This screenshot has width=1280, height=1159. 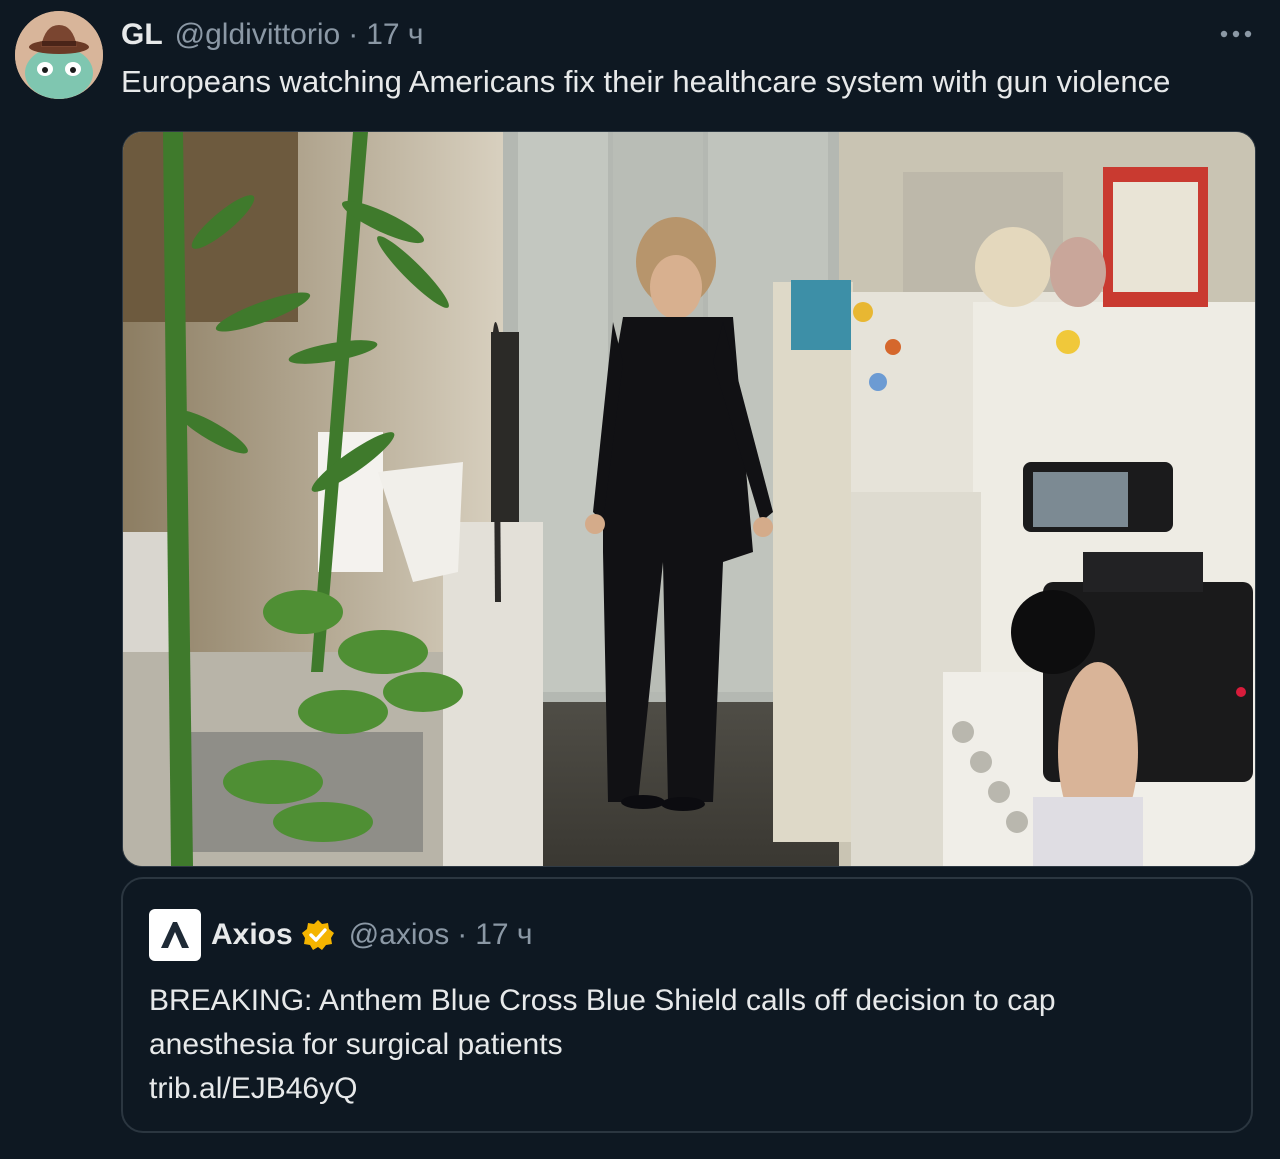 What do you see at coordinates (317, 935) in the screenshot?
I see `verified-badge-icon` at bounding box center [317, 935].